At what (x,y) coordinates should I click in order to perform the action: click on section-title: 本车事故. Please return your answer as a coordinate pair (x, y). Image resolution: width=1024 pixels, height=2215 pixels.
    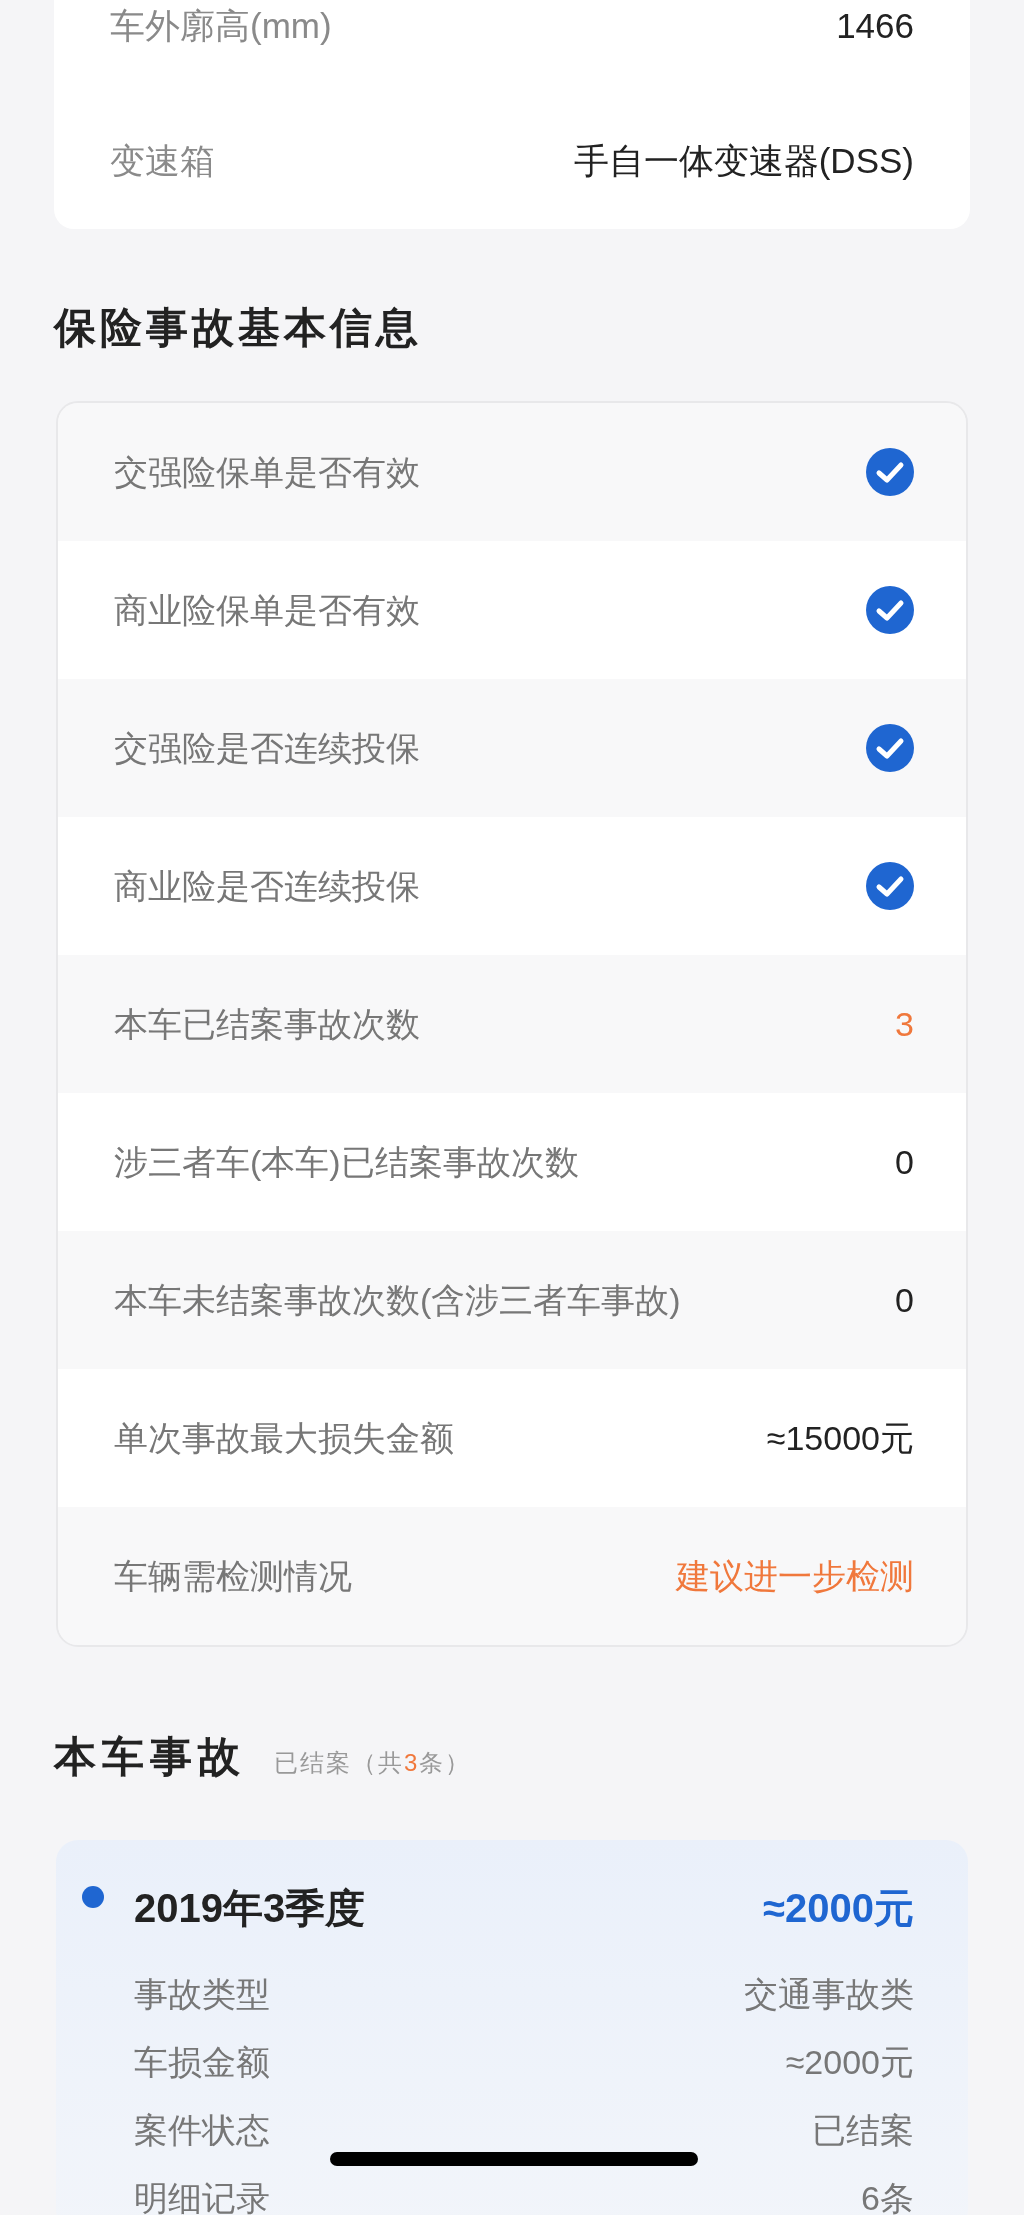
    Looking at the image, I should click on (150, 1757).